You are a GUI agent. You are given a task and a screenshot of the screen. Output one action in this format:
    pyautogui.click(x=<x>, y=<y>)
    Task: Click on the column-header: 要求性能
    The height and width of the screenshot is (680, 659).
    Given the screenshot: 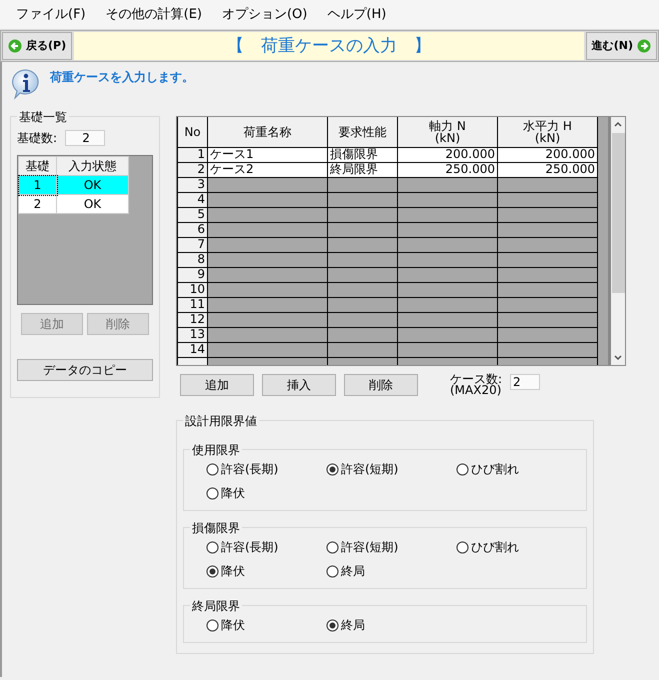 What is the action you would take?
    pyautogui.click(x=363, y=132)
    